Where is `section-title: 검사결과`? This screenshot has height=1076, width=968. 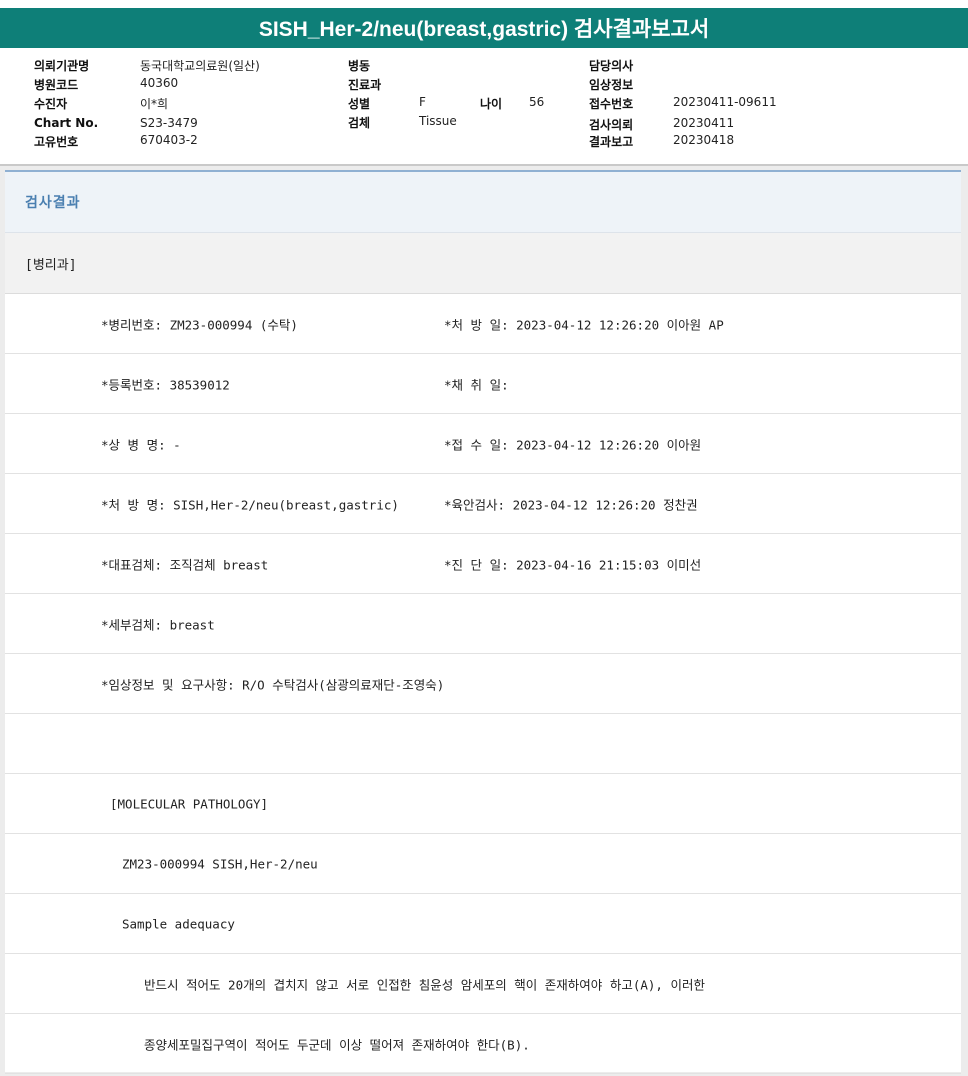
section-title: 검사결과 is located at coordinates (483, 202).